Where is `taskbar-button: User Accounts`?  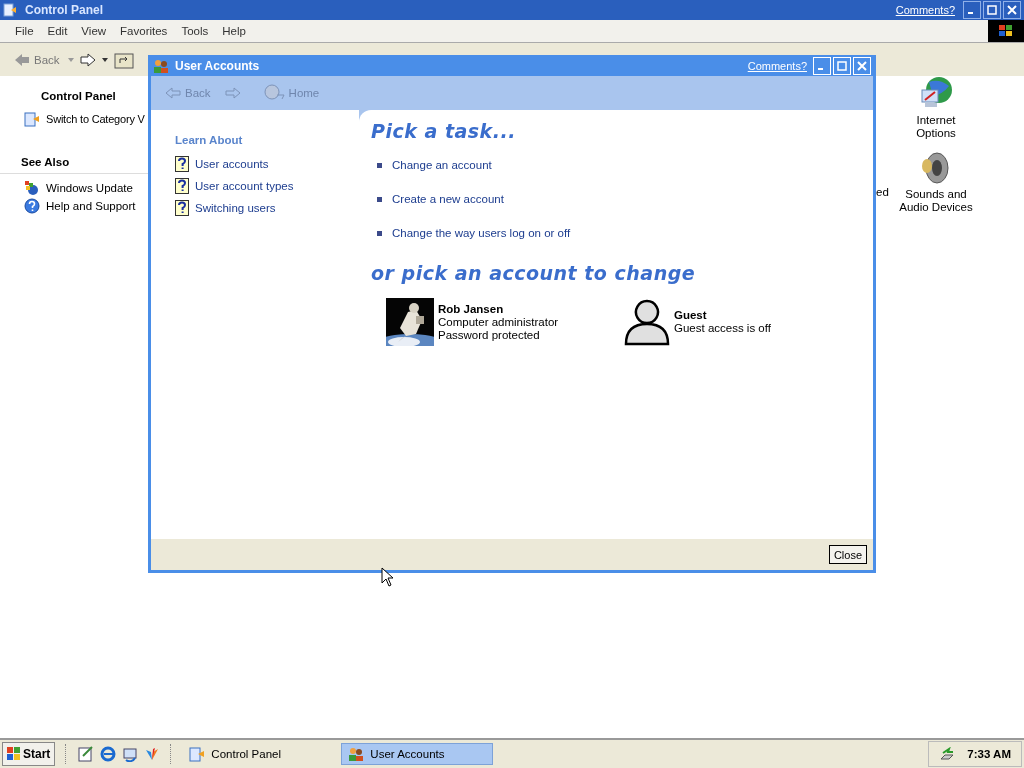 taskbar-button: User Accounts is located at coordinates (417, 754).